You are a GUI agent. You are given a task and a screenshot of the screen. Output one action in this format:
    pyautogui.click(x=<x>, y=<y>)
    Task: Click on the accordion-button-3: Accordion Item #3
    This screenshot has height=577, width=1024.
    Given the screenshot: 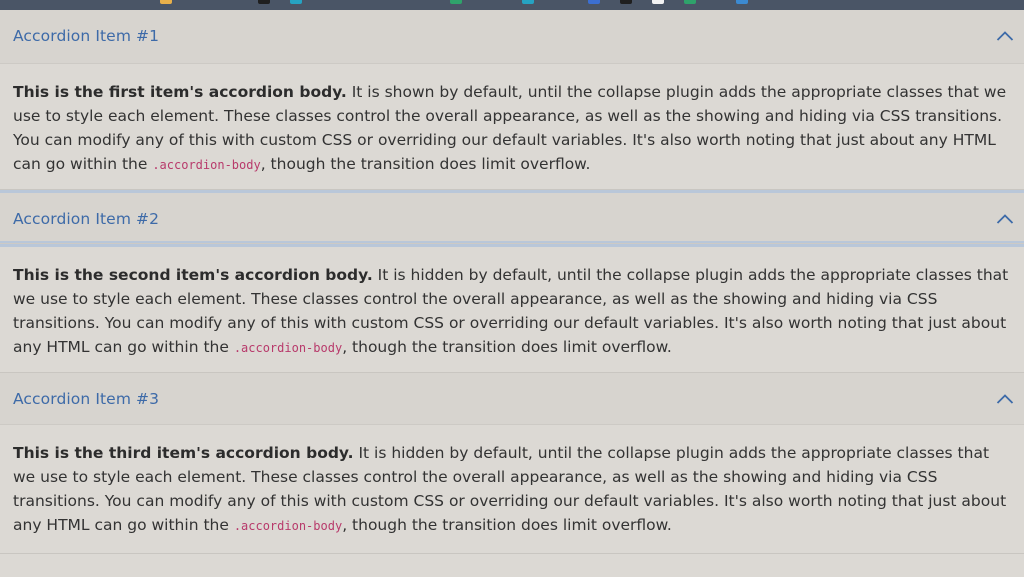 What is the action you would take?
    pyautogui.click(x=512, y=399)
    